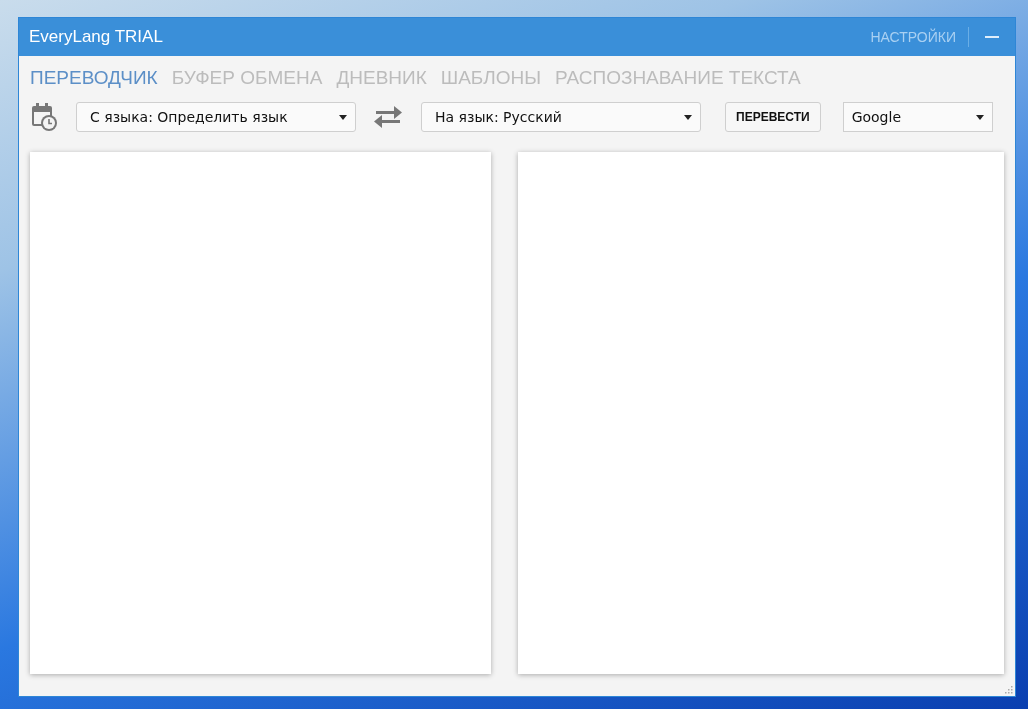  Describe the element at coordinates (917, 117) in the screenshot. I see `service-dropdown: Google` at that location.